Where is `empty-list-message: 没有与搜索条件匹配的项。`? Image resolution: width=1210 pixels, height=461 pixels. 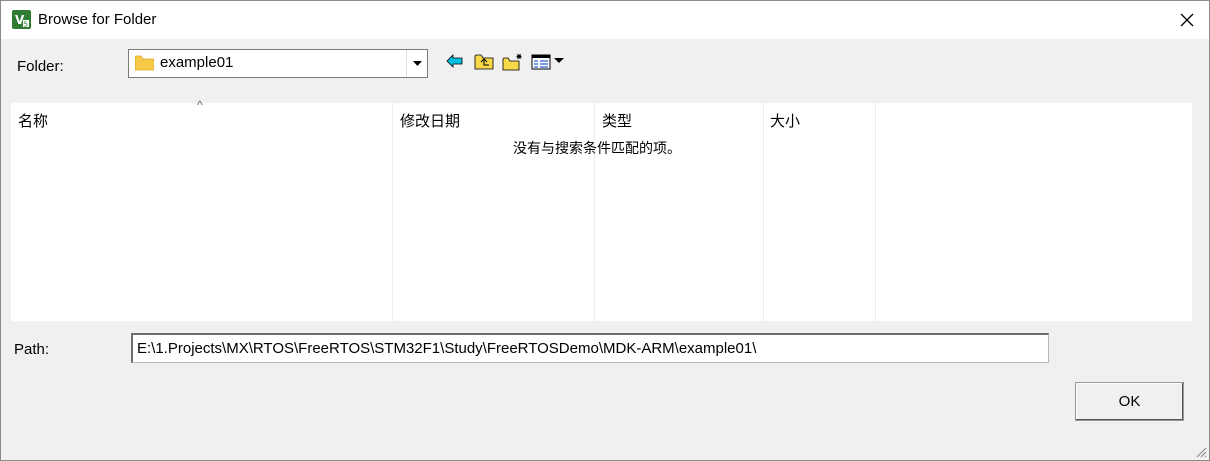
empty-list-message: 没有与搜索条件匹配的项。 is located at coordinates (597, 148).